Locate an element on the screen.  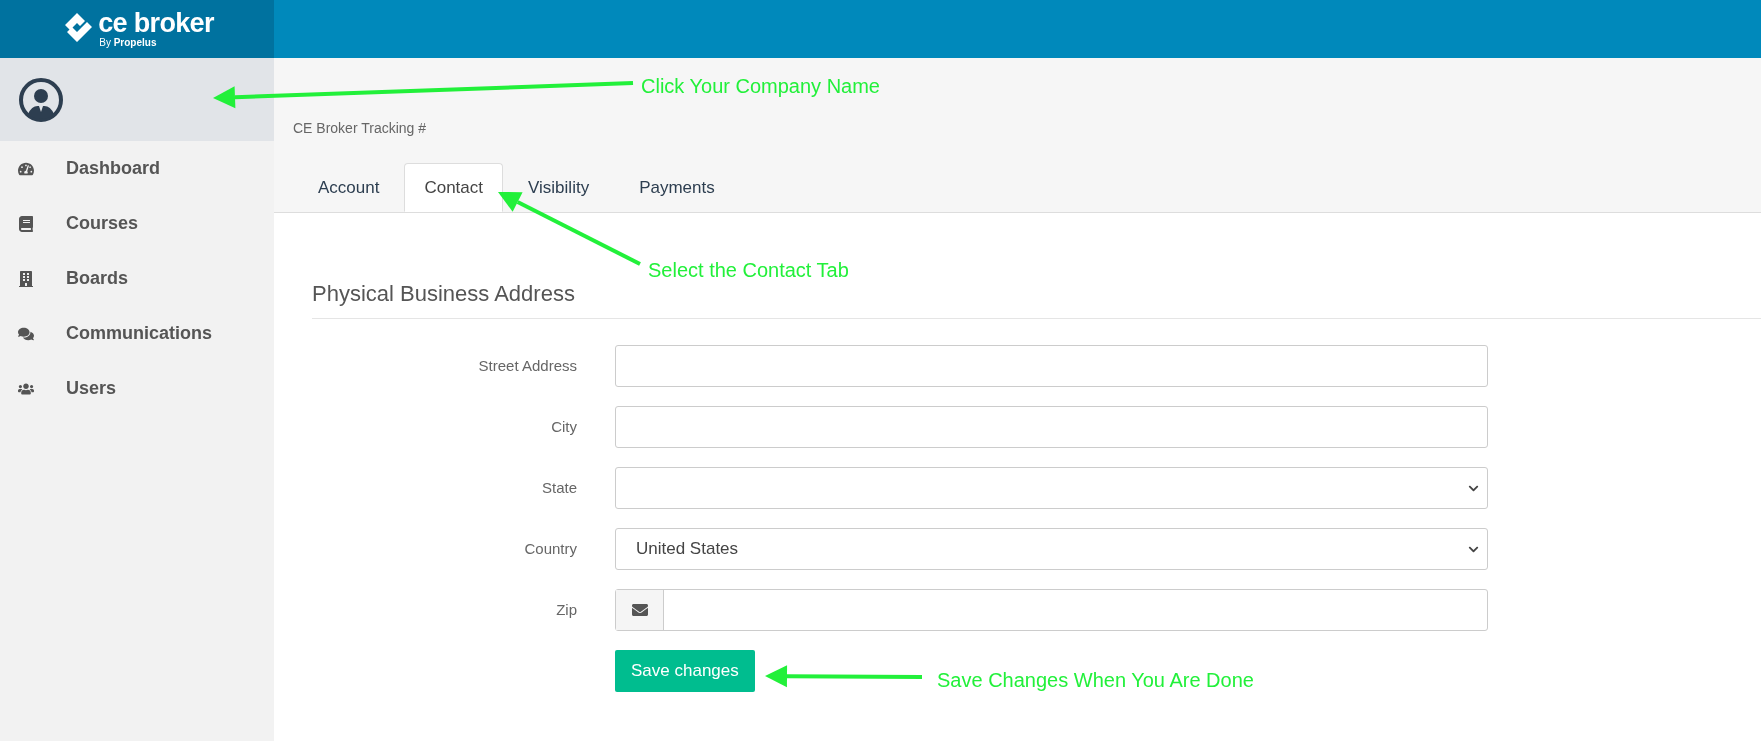
logo-text: ce broker is located at coordinates (156, 23).